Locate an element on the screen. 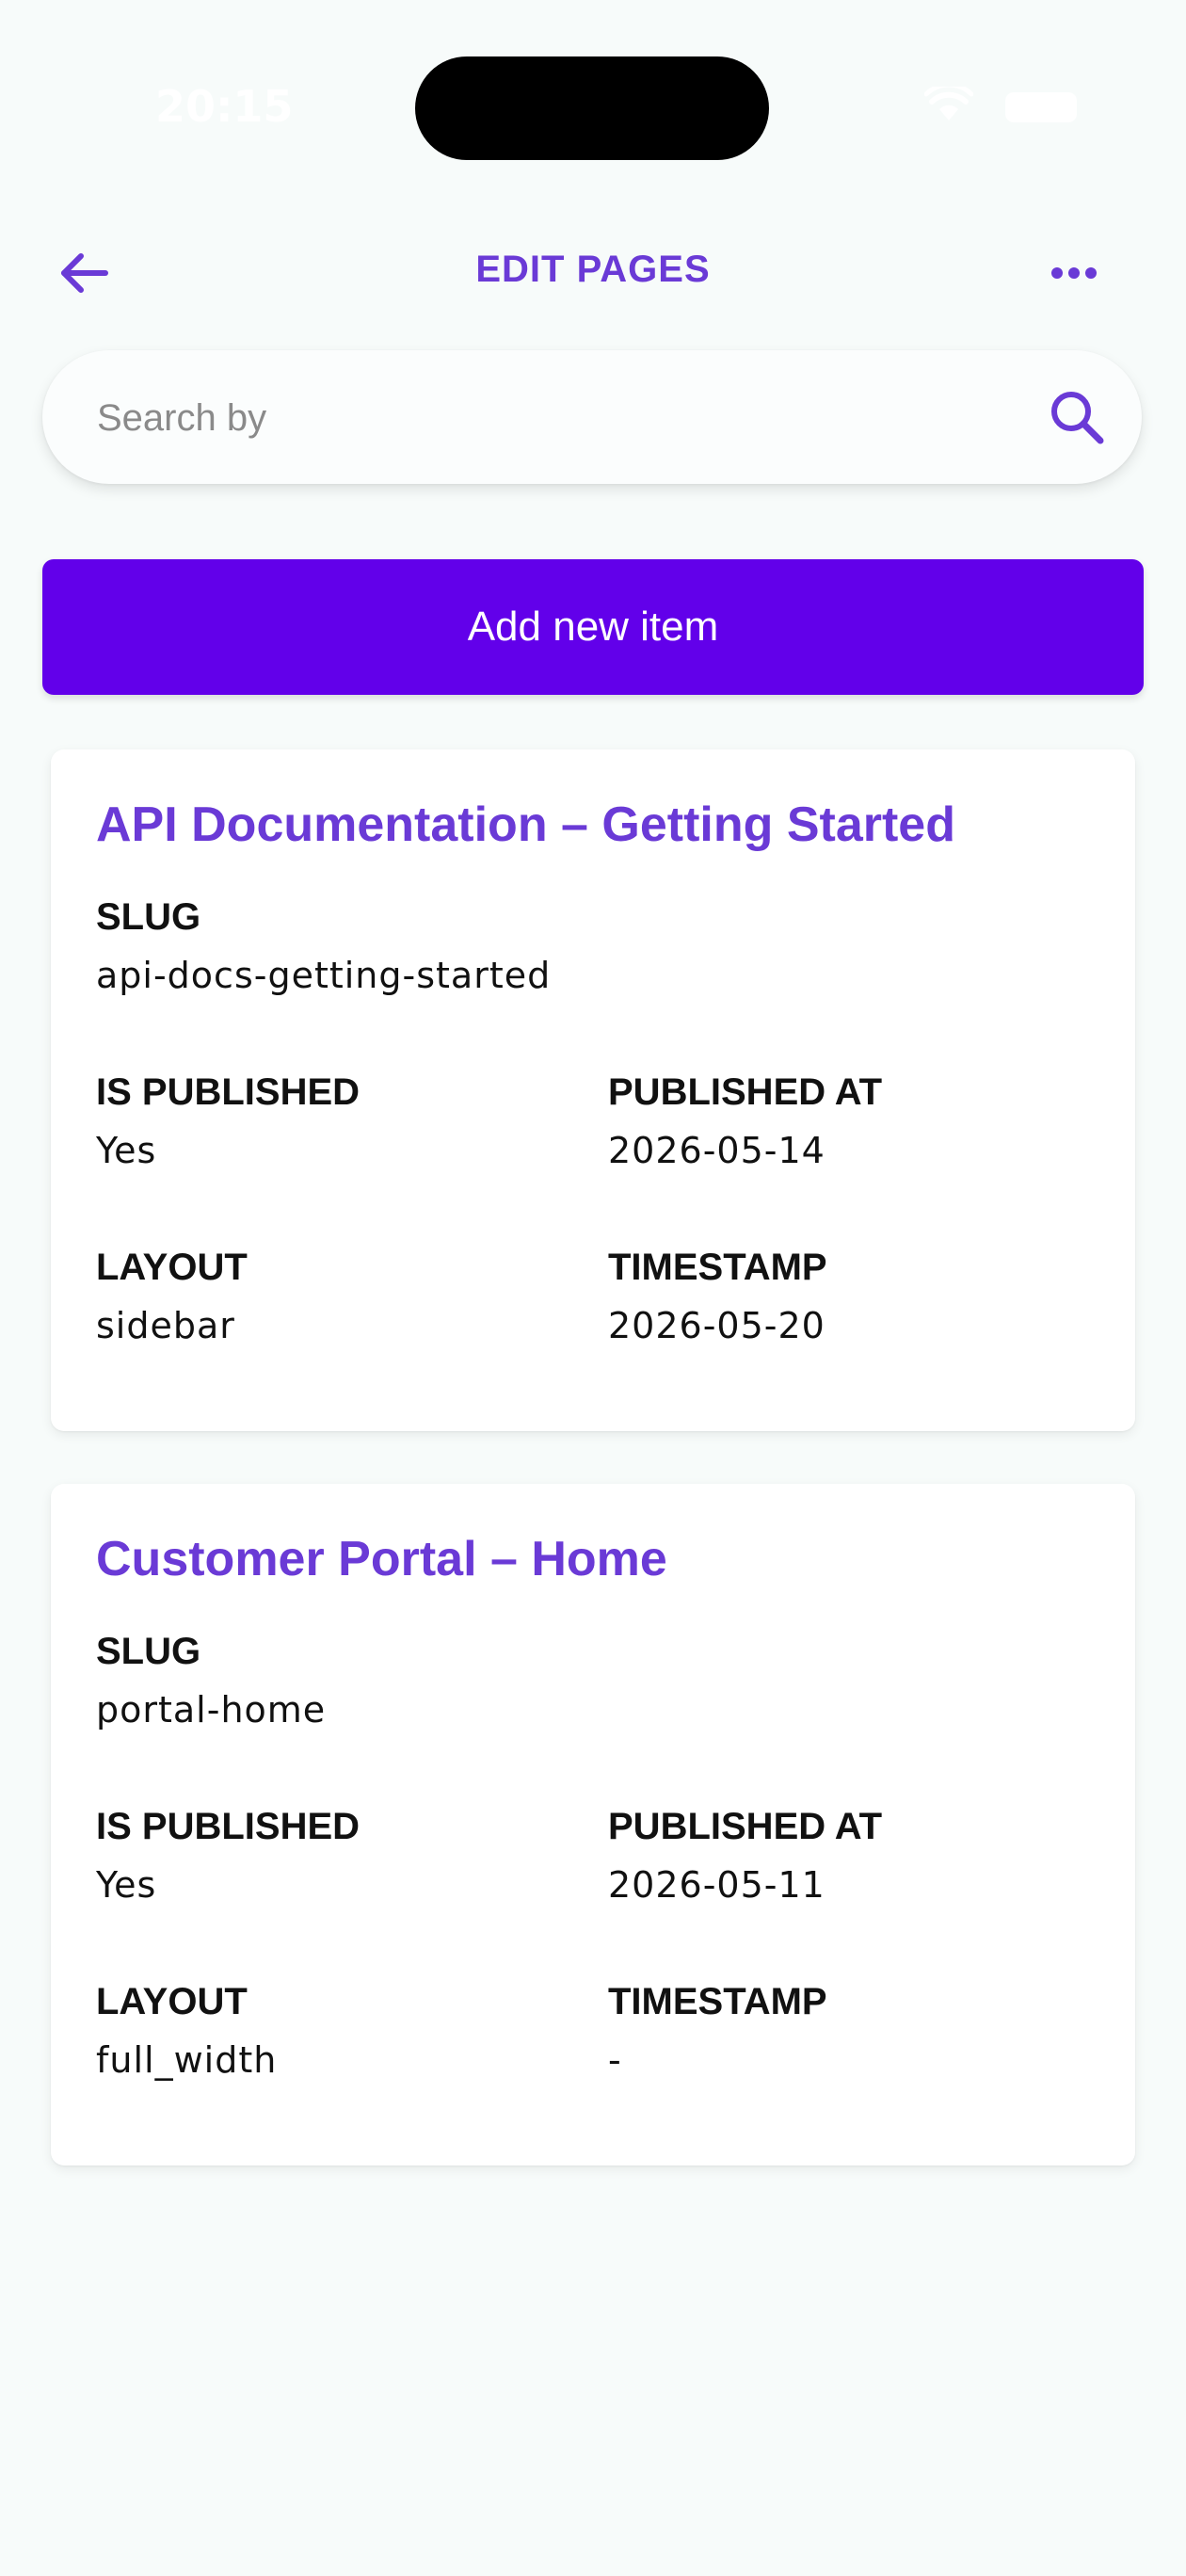  published-at-field: PUBLISHED AT 2026-05-11 is located at coordinates (745, 1855).